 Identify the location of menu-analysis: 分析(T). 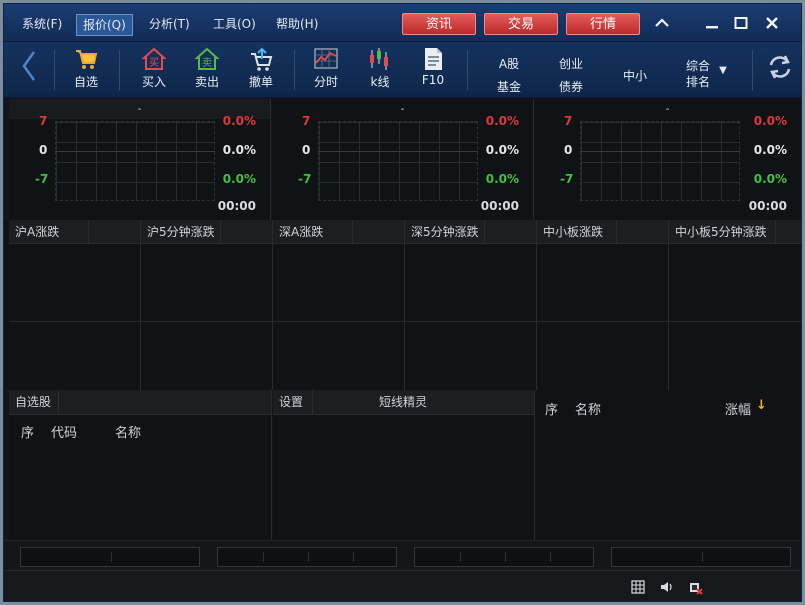
(169, 24).